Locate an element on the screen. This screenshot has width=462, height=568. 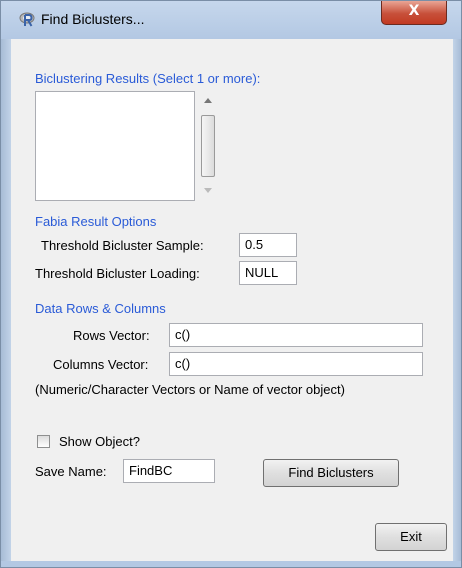
scroll-up-icon is located at coordinates (208, 100).